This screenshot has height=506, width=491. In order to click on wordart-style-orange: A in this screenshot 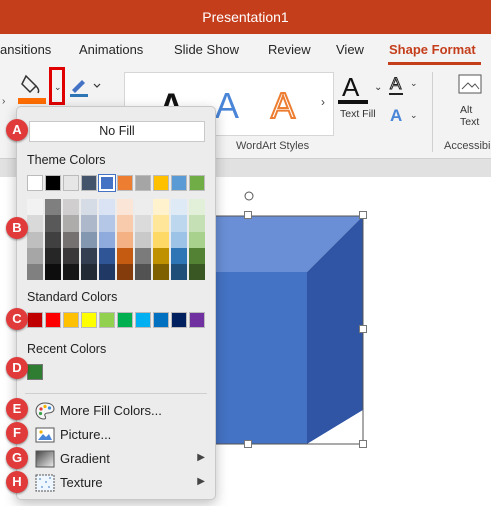, I will do `click(283, 105)`.